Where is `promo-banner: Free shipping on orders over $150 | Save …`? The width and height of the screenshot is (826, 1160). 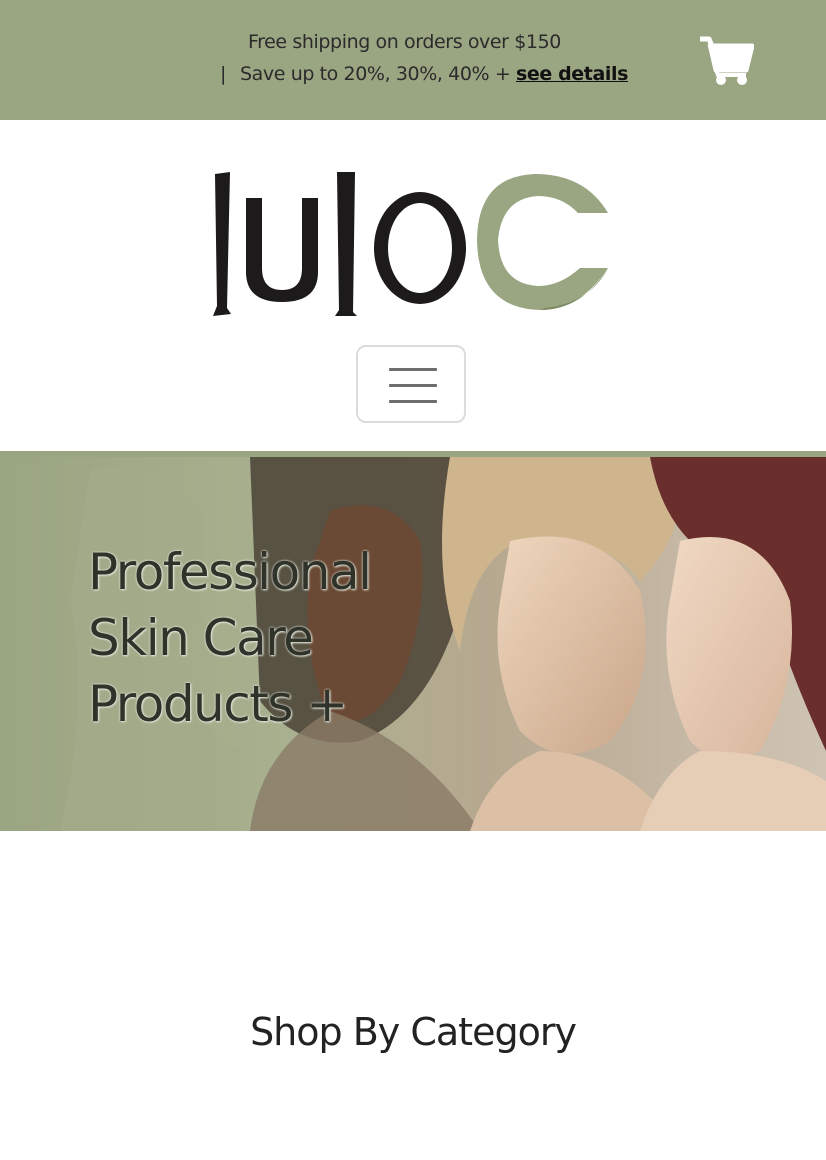
promo-banner: Free shipping on orders over $150 | Save … is located at coordinates (413, 60).